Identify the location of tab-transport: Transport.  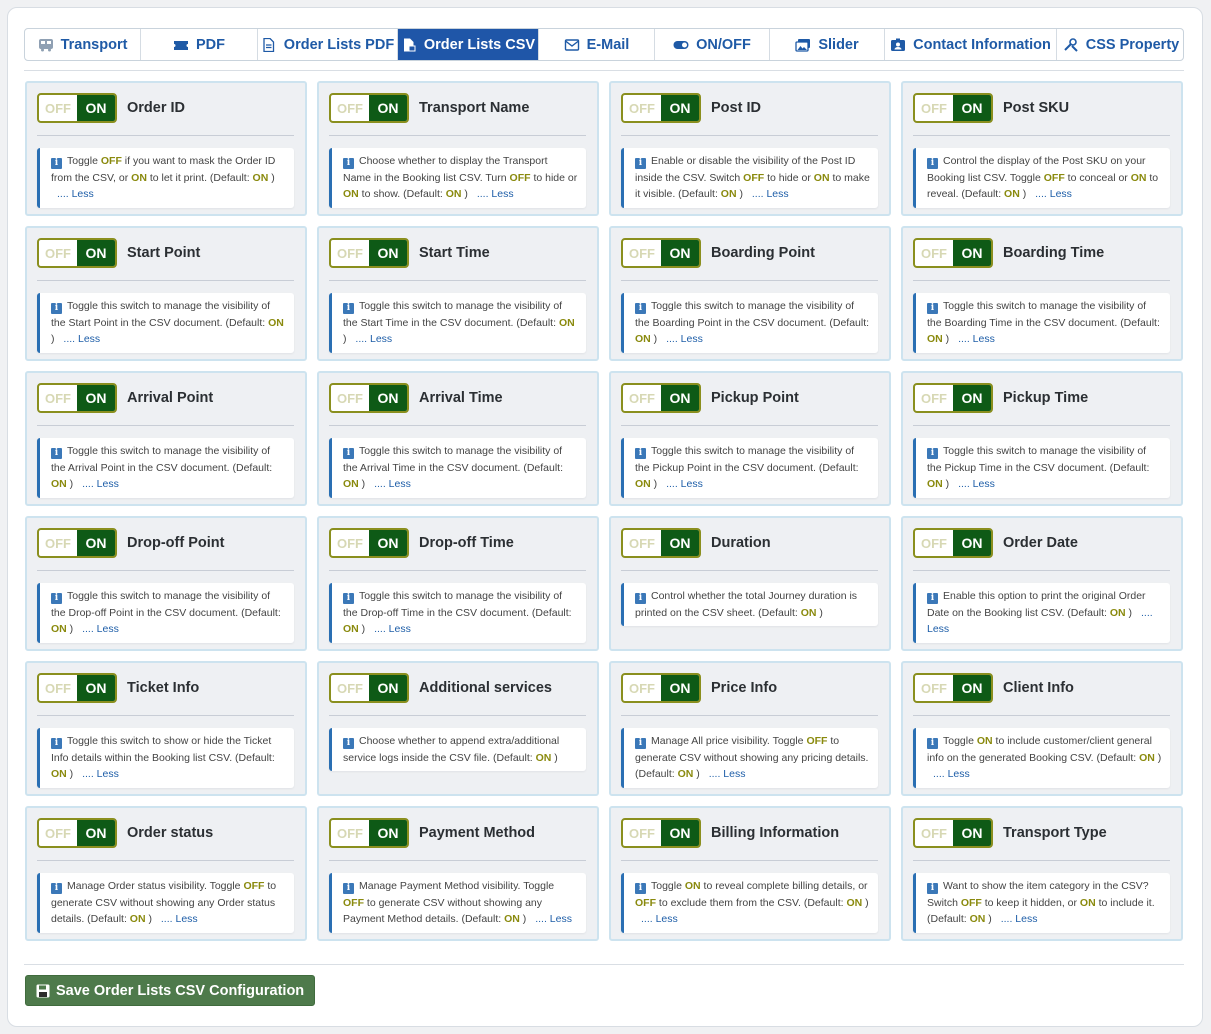
(83, 44).